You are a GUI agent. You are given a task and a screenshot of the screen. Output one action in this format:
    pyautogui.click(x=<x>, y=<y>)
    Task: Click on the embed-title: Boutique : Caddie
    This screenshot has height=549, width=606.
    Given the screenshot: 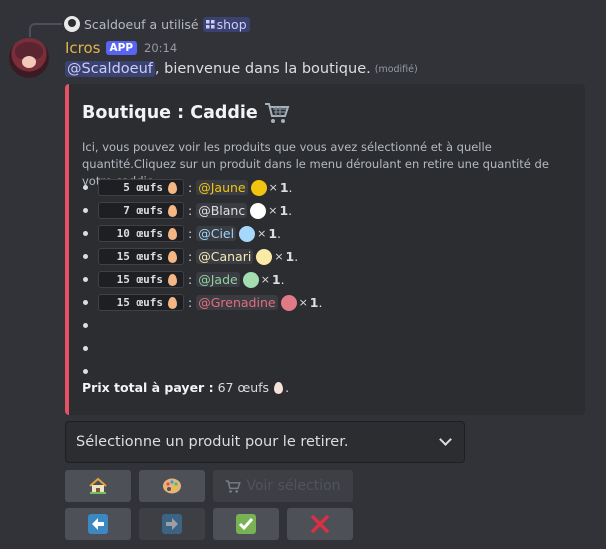 What is the action you would take?
    pyautogui.click(x=186, y=113)
    